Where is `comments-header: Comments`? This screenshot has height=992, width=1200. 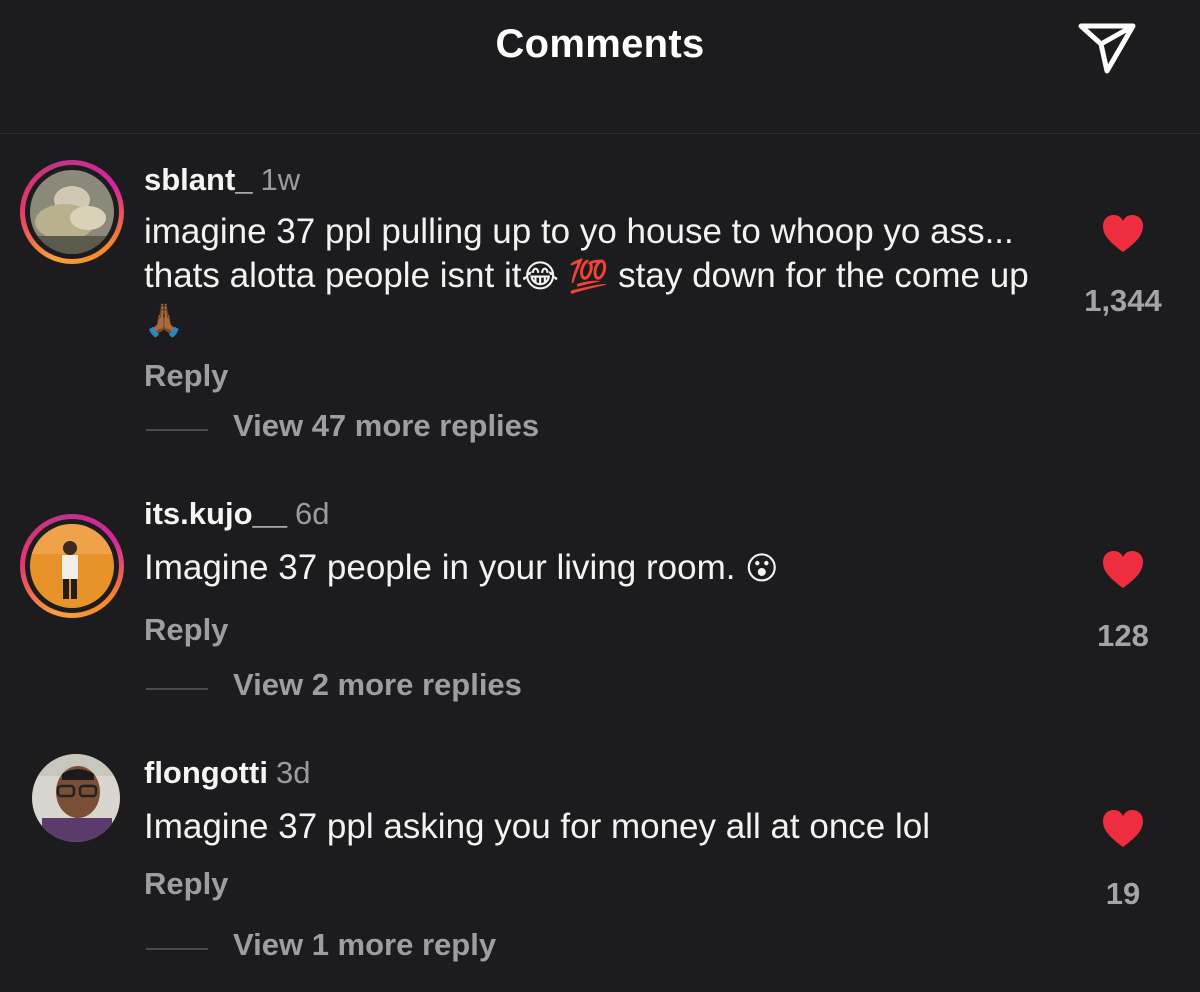
comments-header: Comments is located at coordinates (600, 67).